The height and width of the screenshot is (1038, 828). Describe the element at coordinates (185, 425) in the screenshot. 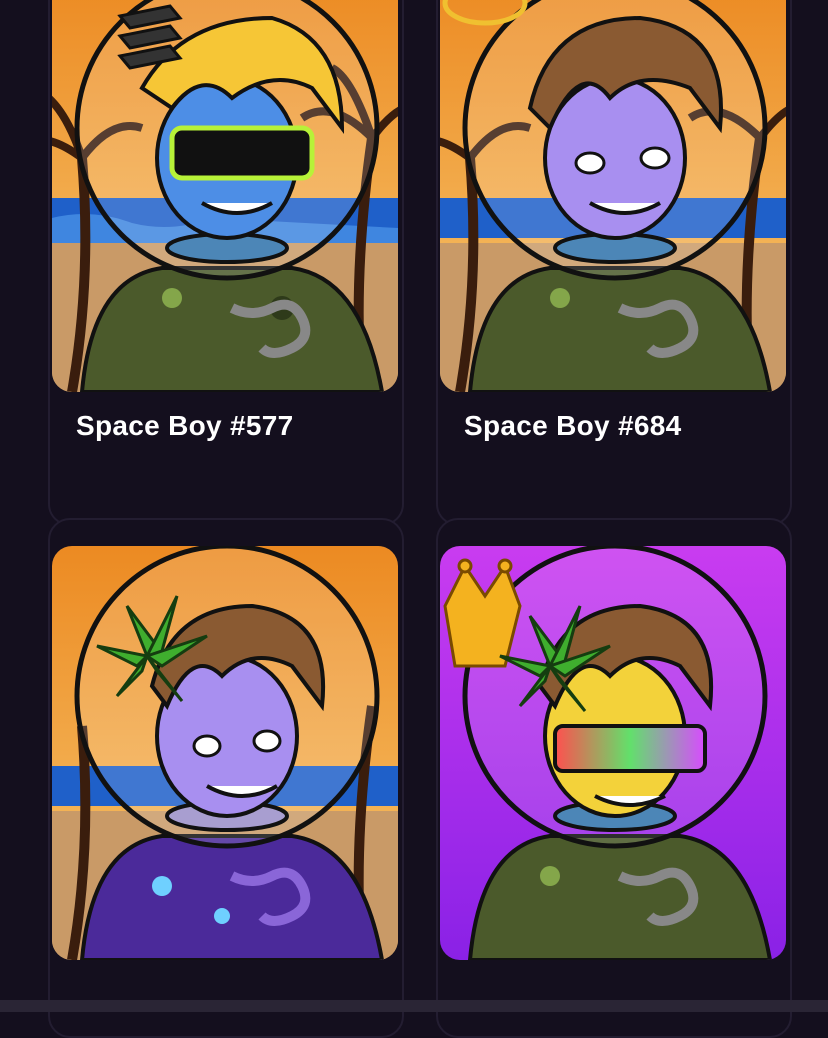

I see `nft-title: Space Boy #577` at that location.